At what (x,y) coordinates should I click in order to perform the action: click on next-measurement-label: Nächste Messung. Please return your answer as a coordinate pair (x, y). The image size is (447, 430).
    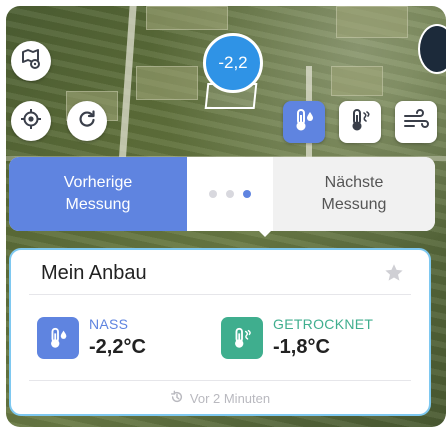
    Looking at the image, I should click on (354, 193).